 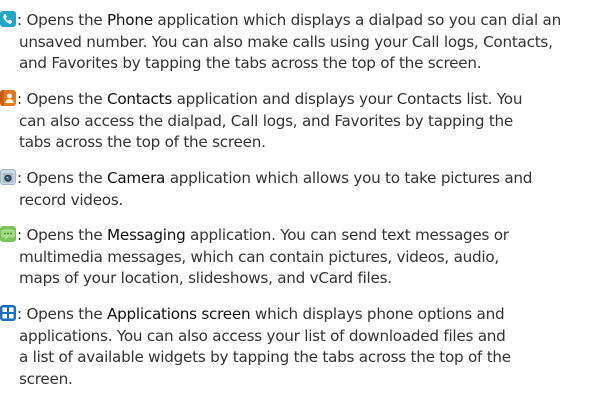 What do you see at coordinates (377, 314) in the screenshot?
I see `entry-text: which displays phone options and` at bounding box center [377, 314].